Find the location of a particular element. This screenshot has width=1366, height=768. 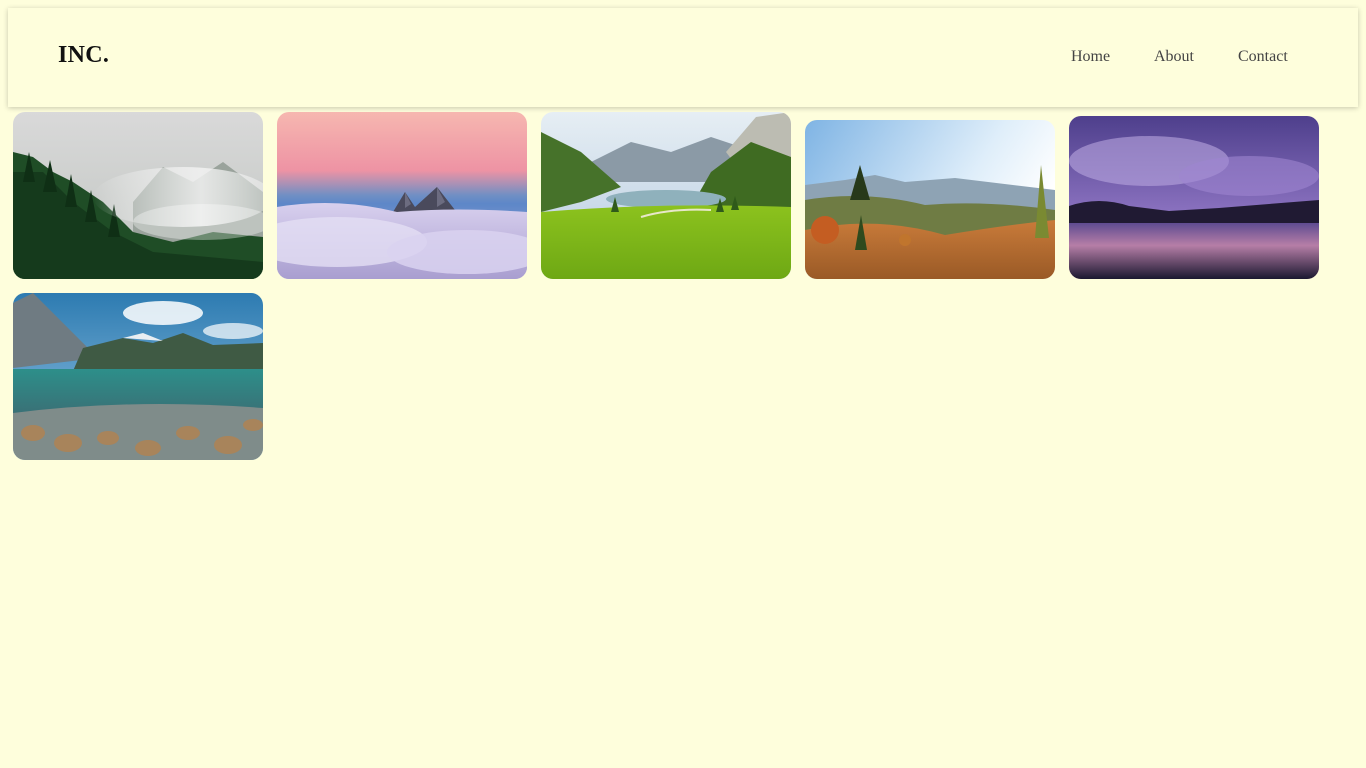

gallery-image-alpine-lake-meadow is located at coordinates (666, 195).